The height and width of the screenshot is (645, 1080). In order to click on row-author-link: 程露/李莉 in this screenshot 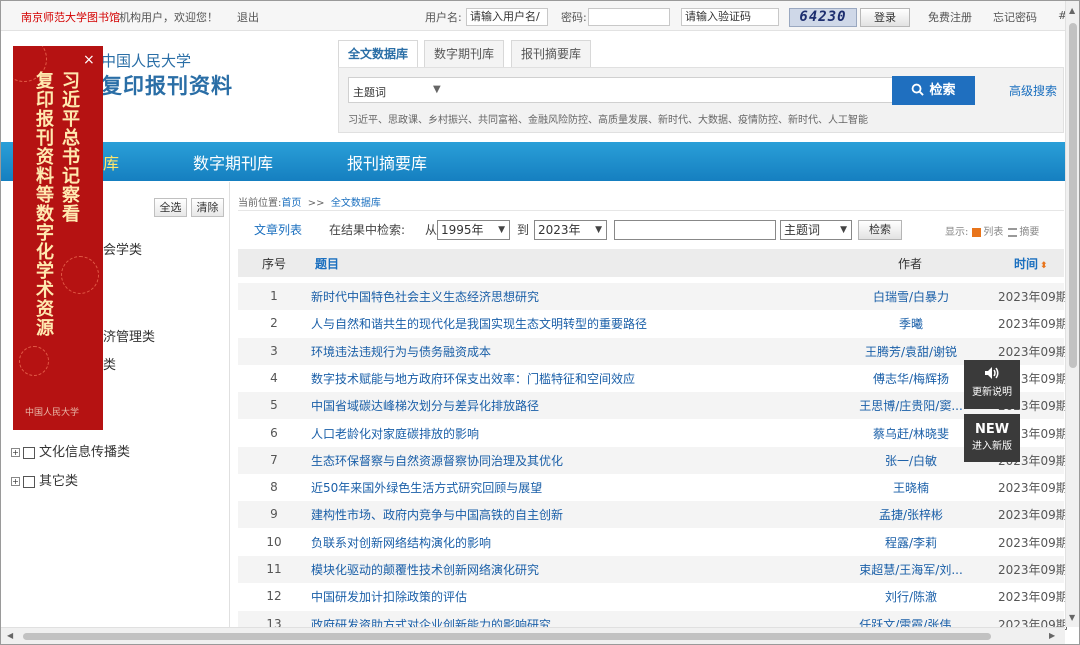, I will do `click(911, 542)`.